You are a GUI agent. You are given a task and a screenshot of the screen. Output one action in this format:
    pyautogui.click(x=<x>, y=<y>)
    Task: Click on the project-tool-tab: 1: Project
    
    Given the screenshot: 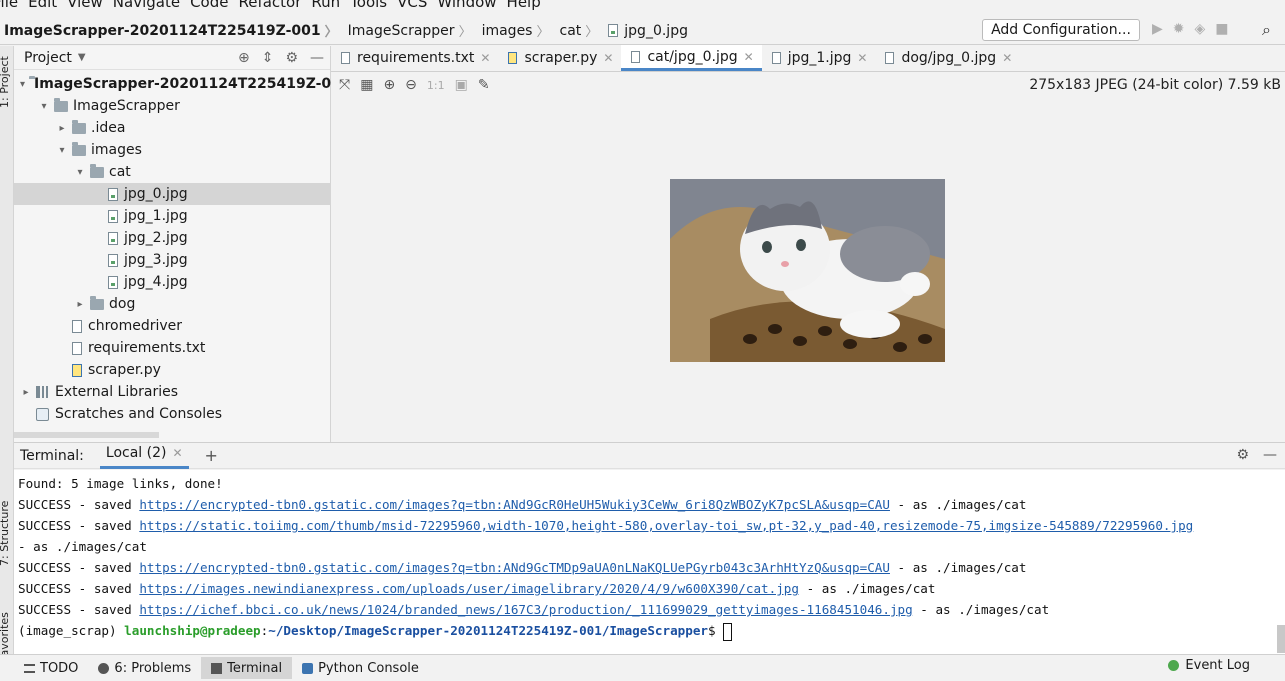 What is the action you would take?
    pyautogui.click(x=5, y=82)
    